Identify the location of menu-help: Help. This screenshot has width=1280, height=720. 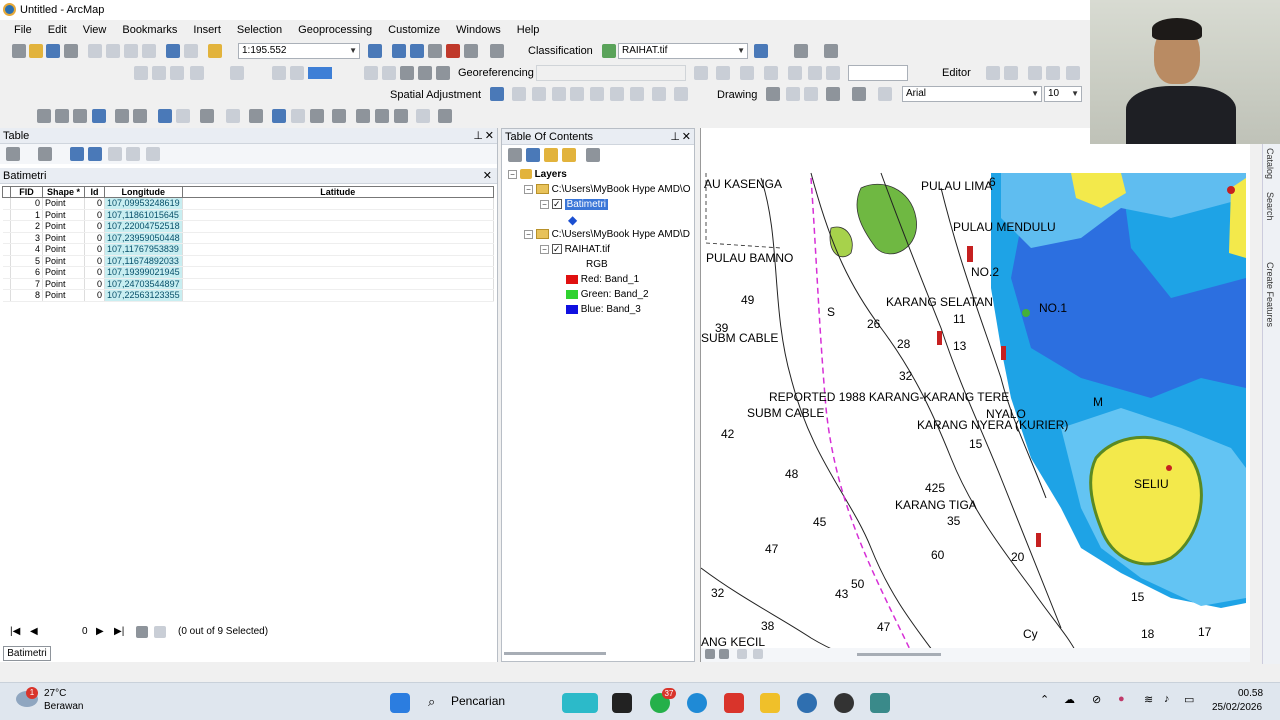
(528, 30).